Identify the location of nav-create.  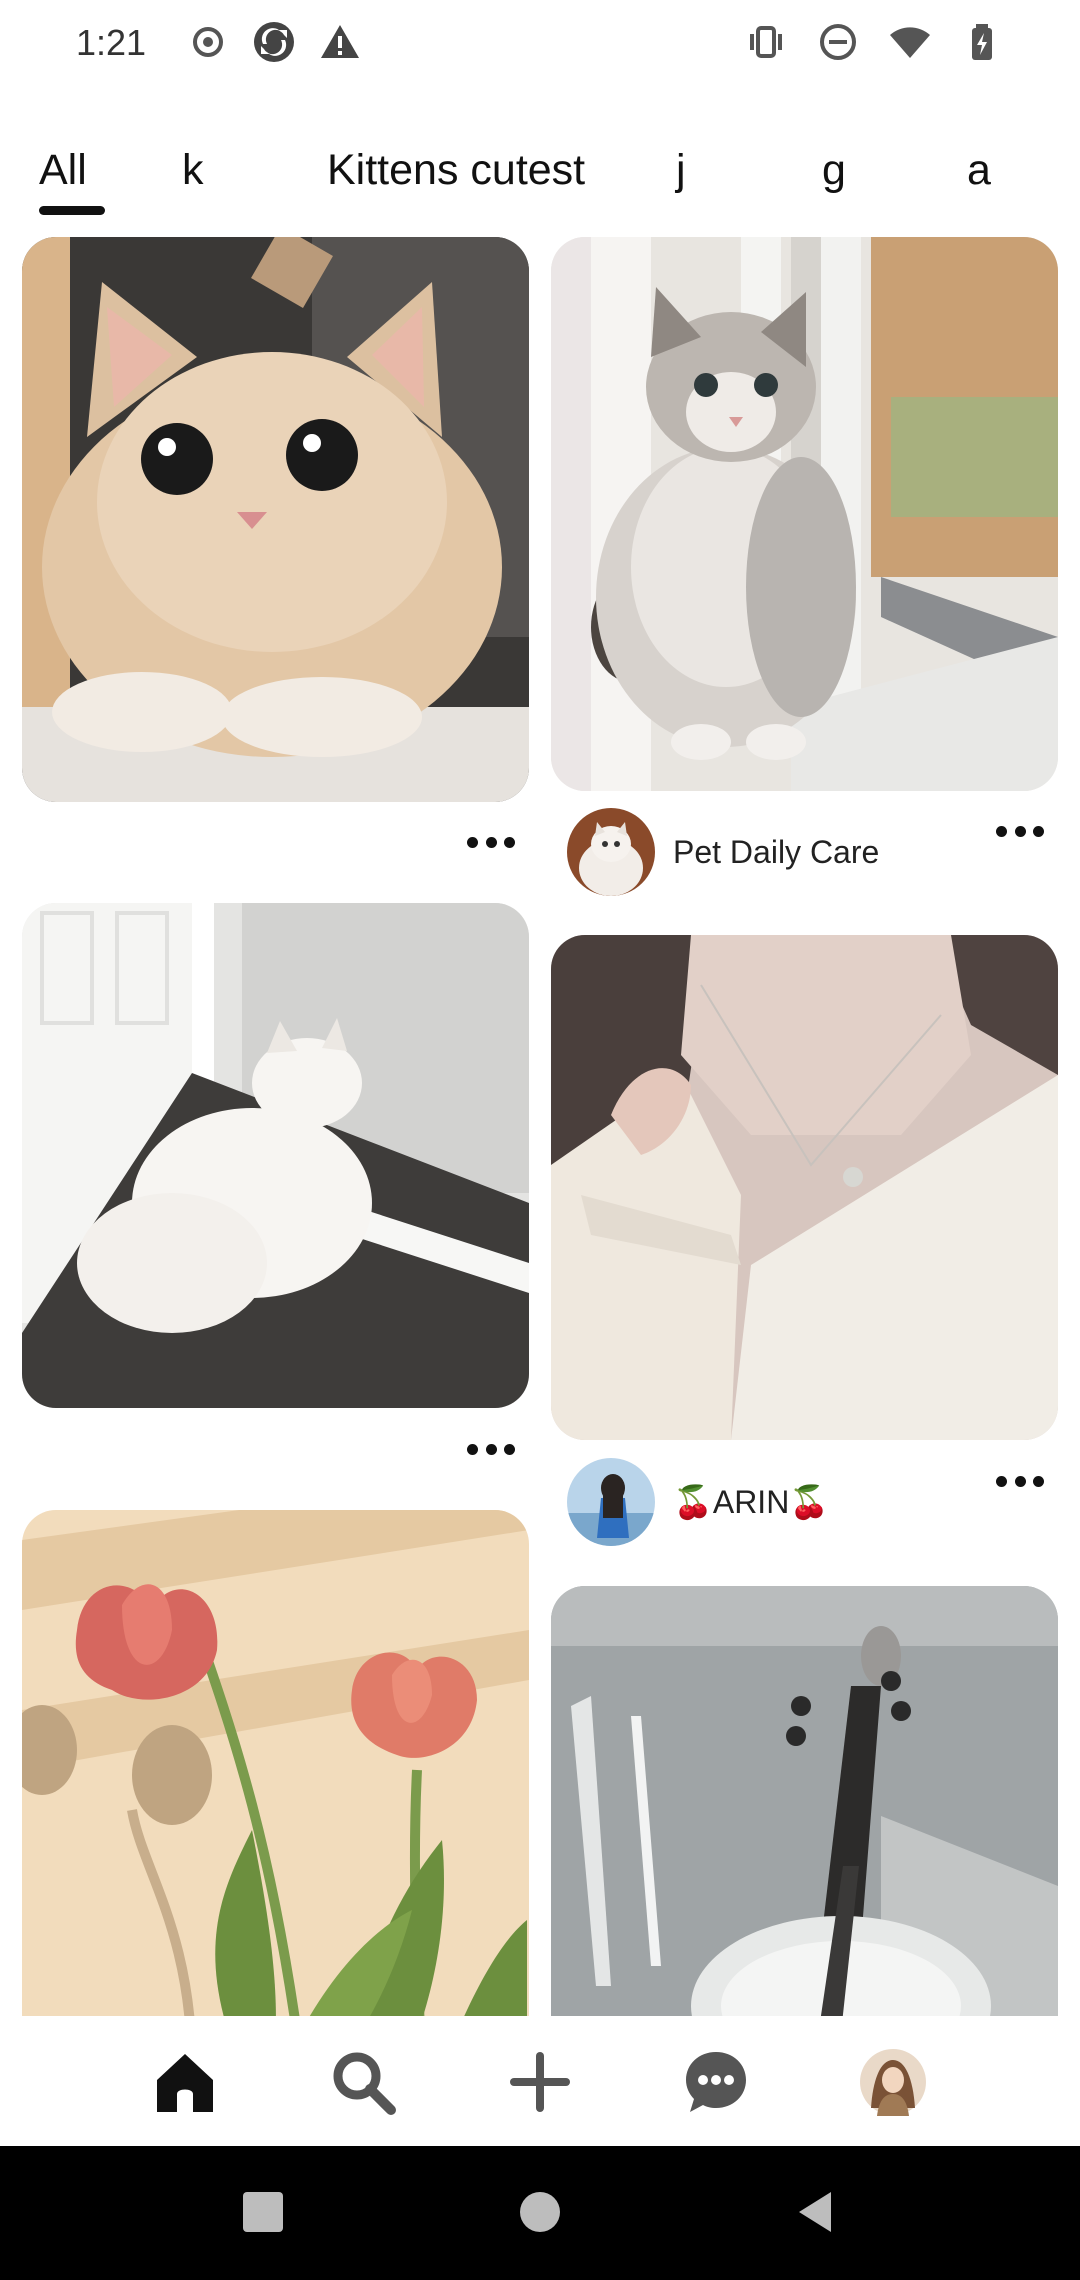
(540, 2082).